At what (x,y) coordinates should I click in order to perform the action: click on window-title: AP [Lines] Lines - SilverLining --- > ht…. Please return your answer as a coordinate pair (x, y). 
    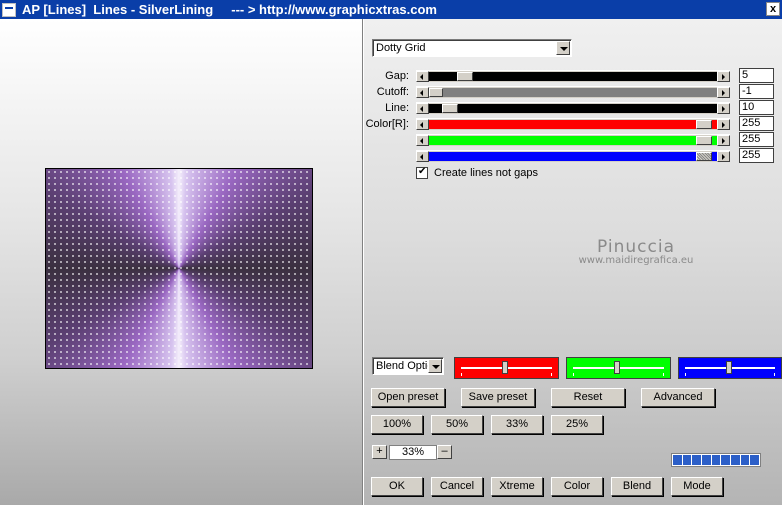
    Looking at the image, I should click on (229, 9).